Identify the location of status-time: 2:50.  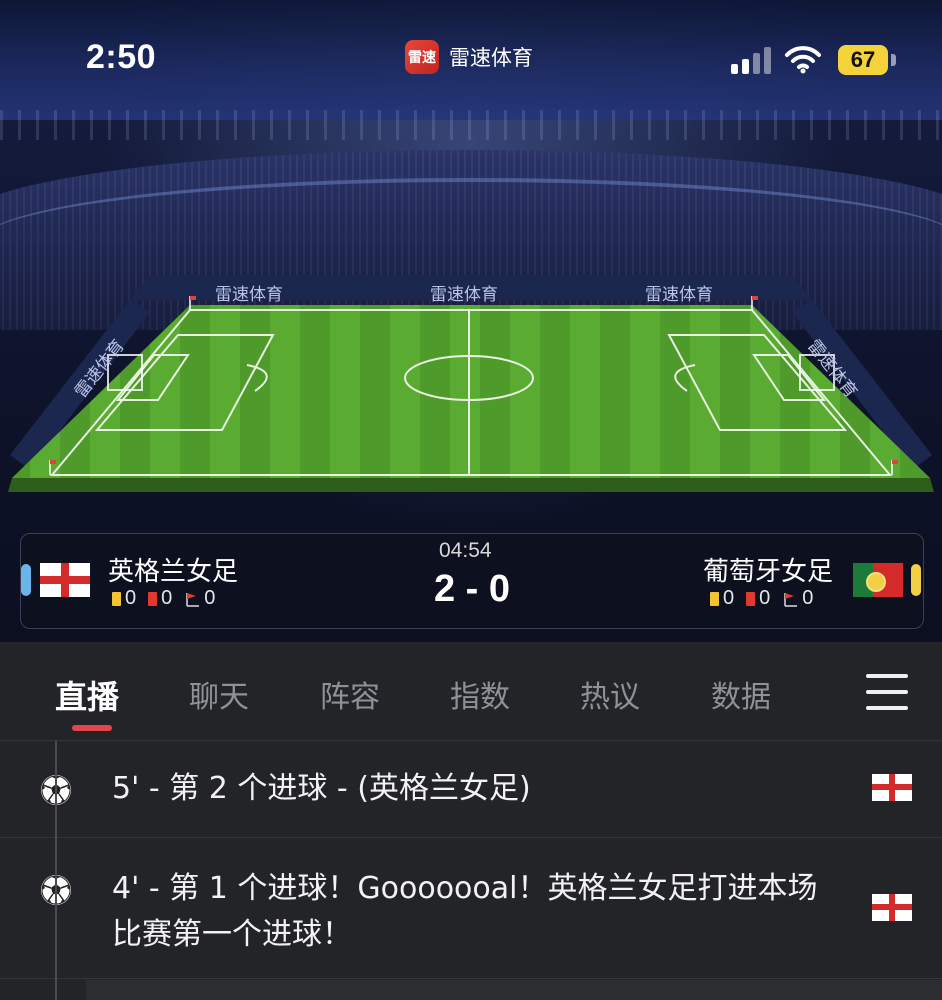
(121, 57).